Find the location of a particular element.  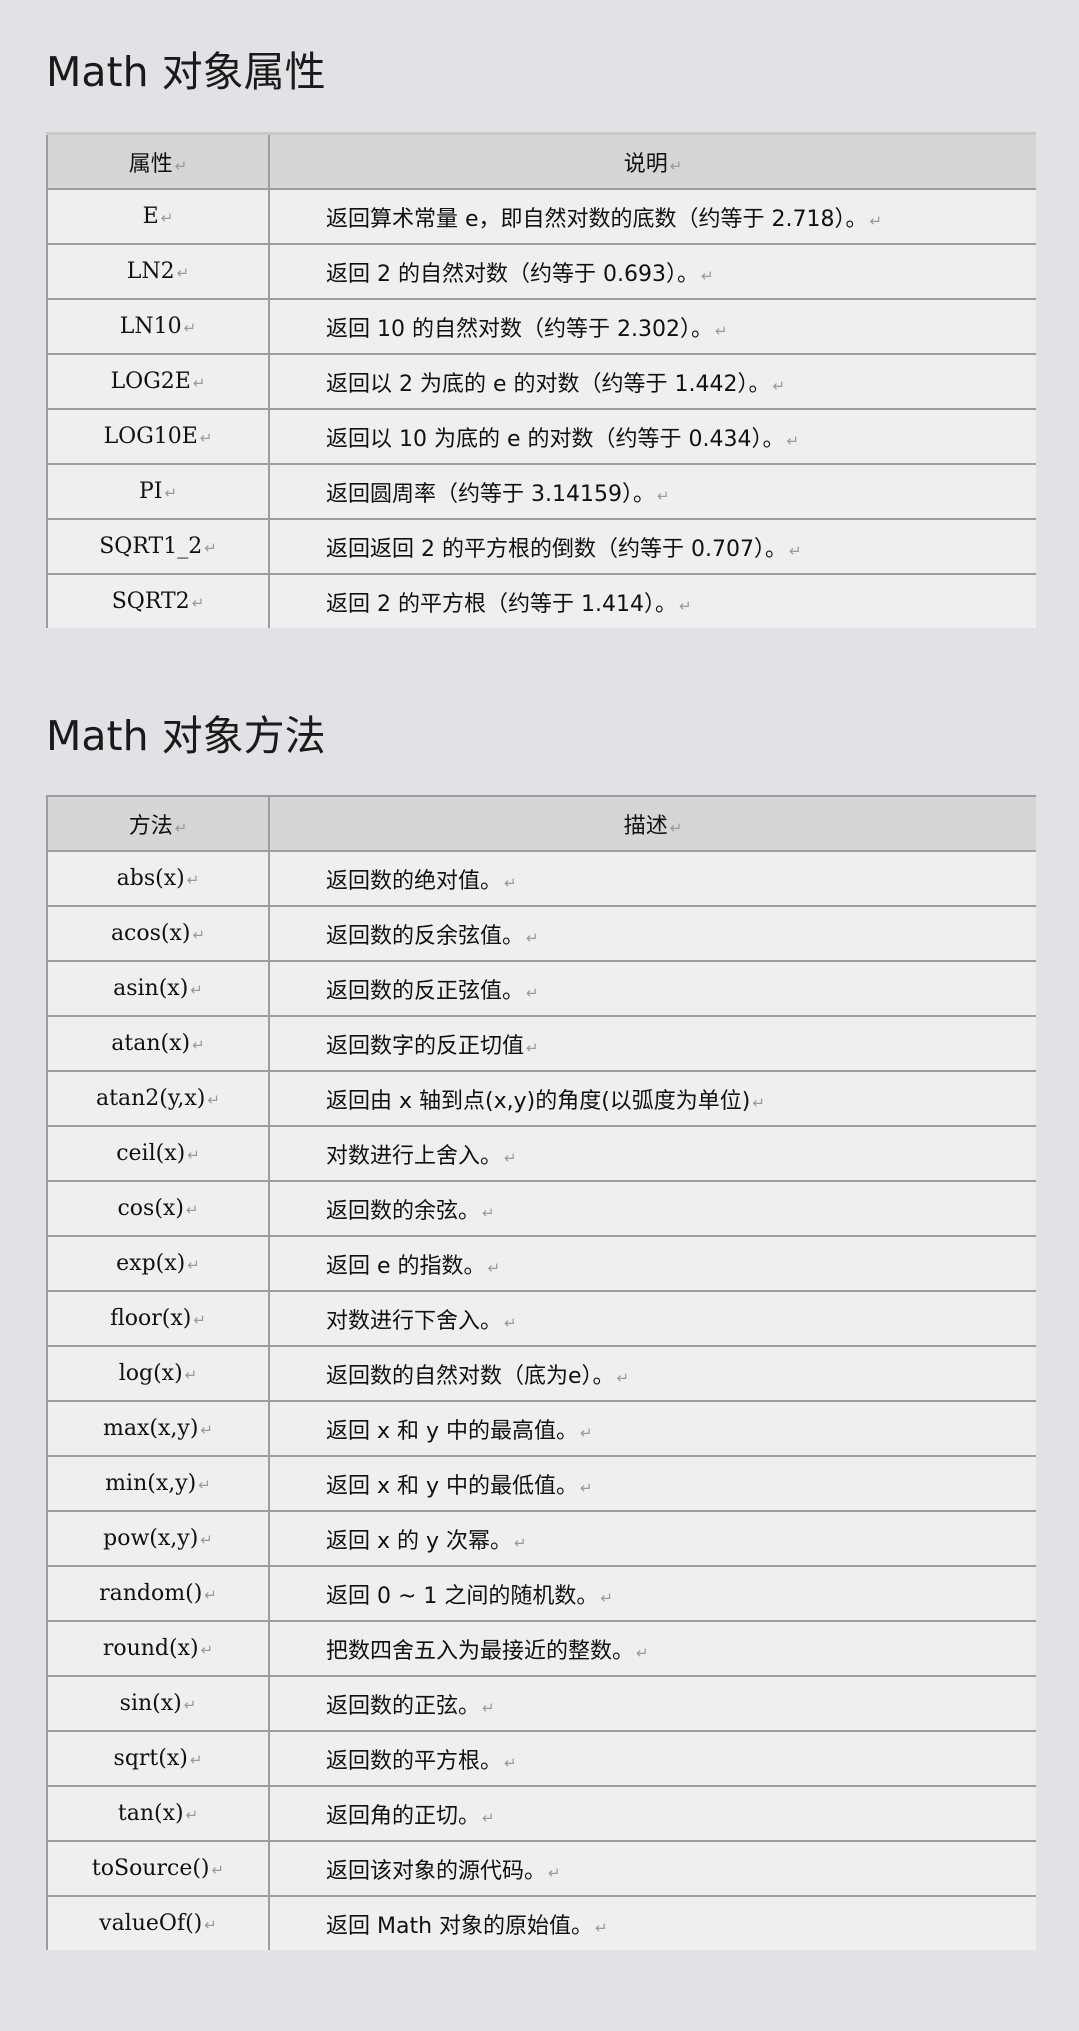

name-cell: round(x) ↵ is located at coordinates (158, 1648).